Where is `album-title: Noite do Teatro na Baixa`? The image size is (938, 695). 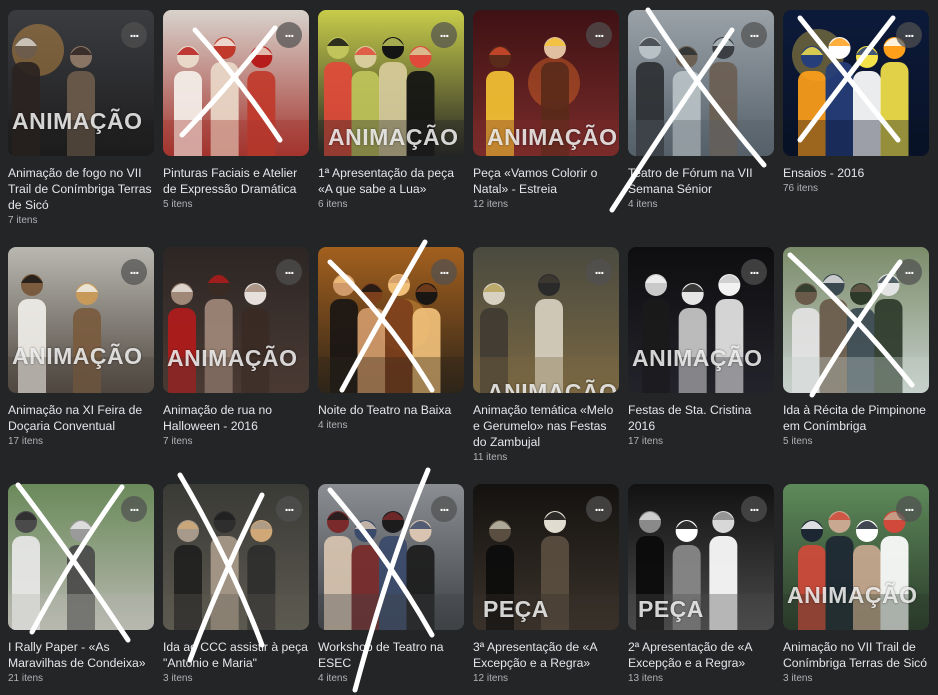 album-title: Noite do Teatro na Baixa is located at coordinates (393, 410).